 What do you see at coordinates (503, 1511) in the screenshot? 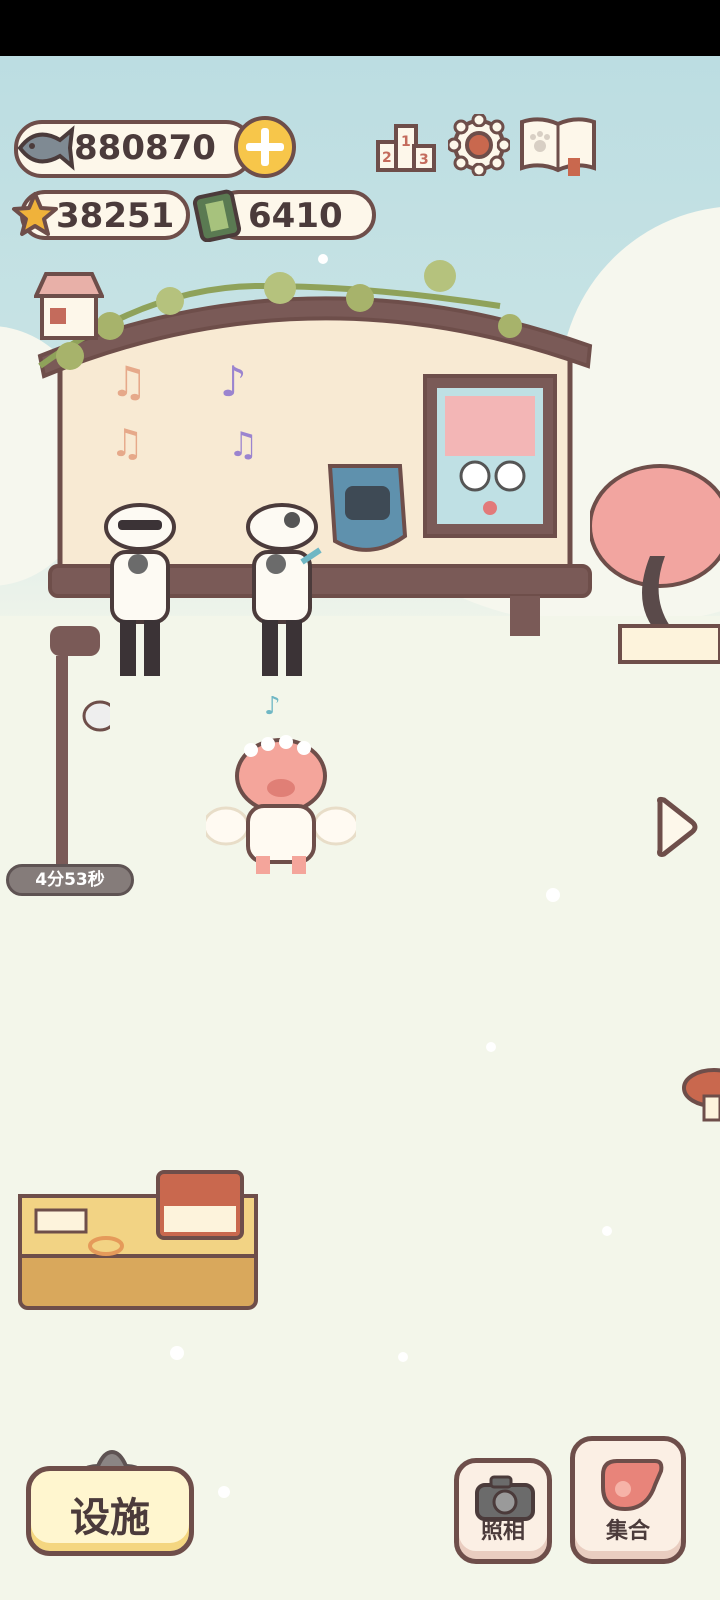
I see `photo-button: 照相` at bounding box center [503, 1511].